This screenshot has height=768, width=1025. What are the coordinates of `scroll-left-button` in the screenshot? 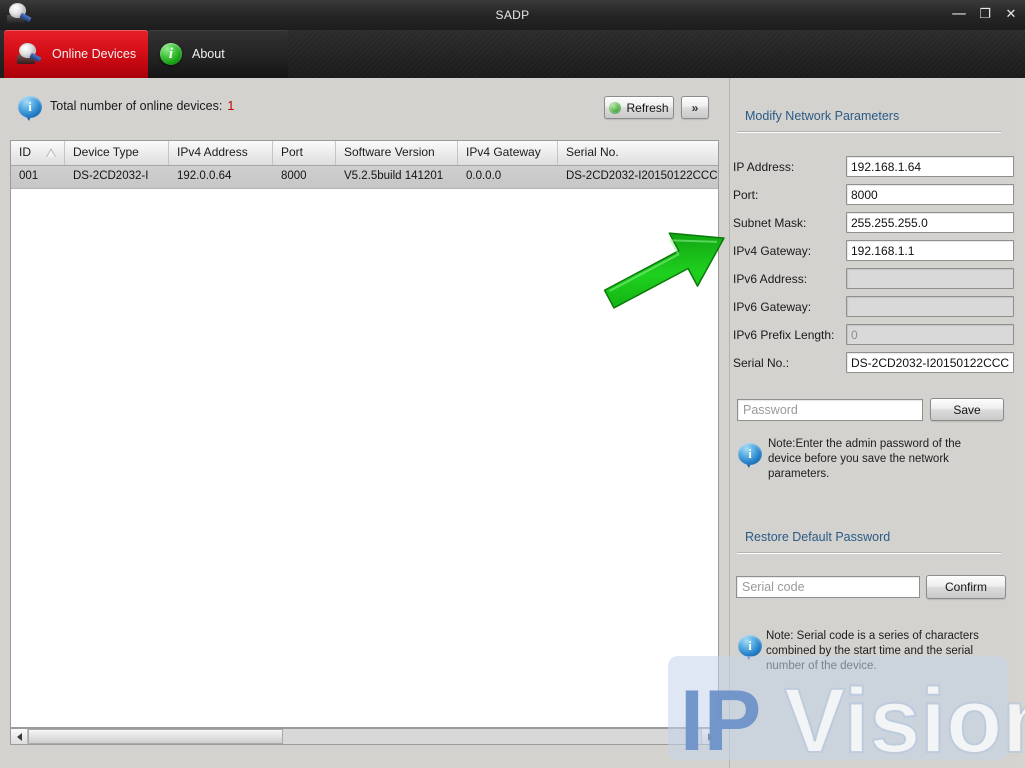 It's located at (19, 736).